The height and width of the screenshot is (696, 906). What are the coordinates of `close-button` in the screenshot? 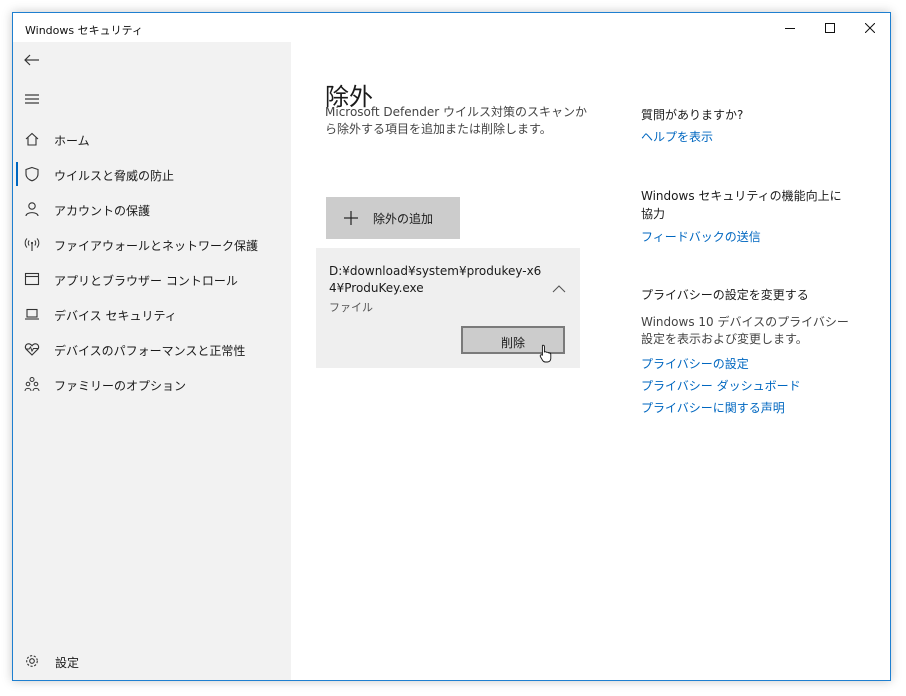 It's located at (870, 27).